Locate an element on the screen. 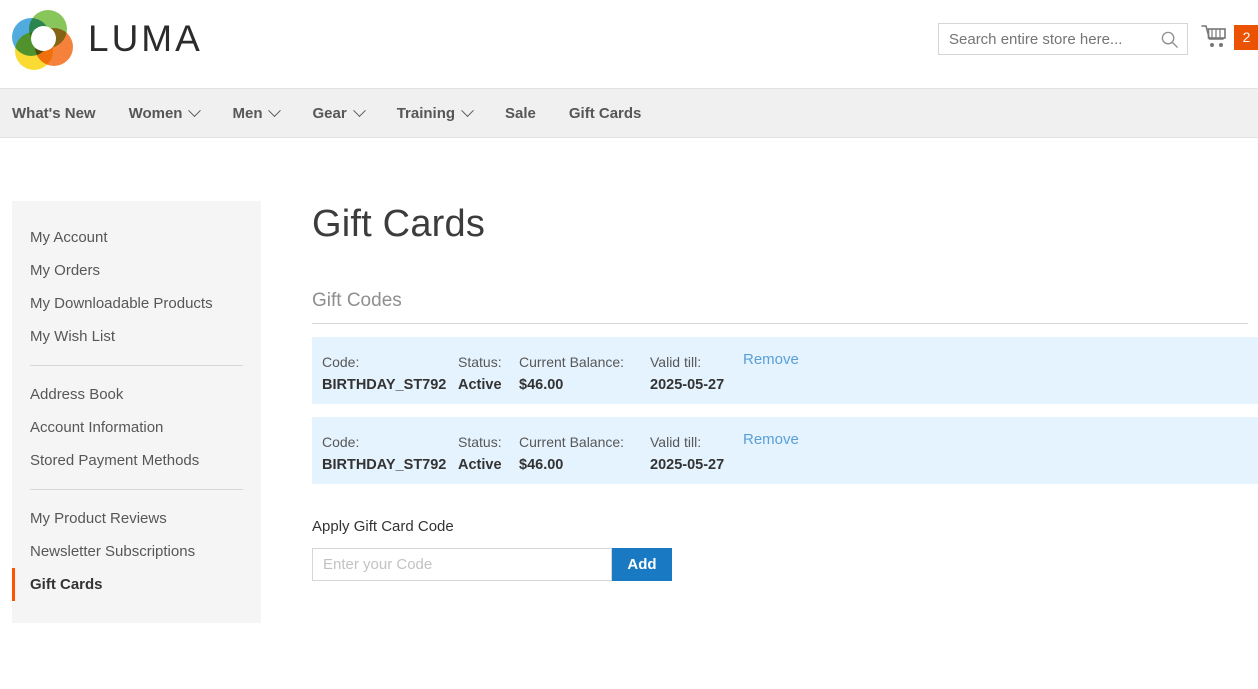 The height and width of the screenshot is (689, 1258). nav-item-women: Women is located at coordinates (165, 112).